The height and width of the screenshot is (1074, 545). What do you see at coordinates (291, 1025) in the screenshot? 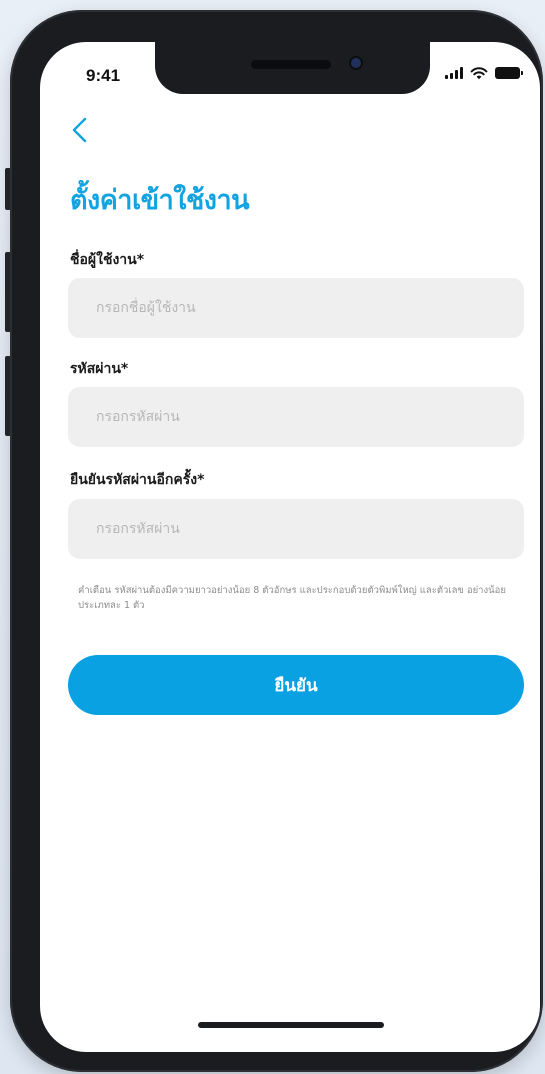
I see `home-indicator` at bounding box center [291, 1025].